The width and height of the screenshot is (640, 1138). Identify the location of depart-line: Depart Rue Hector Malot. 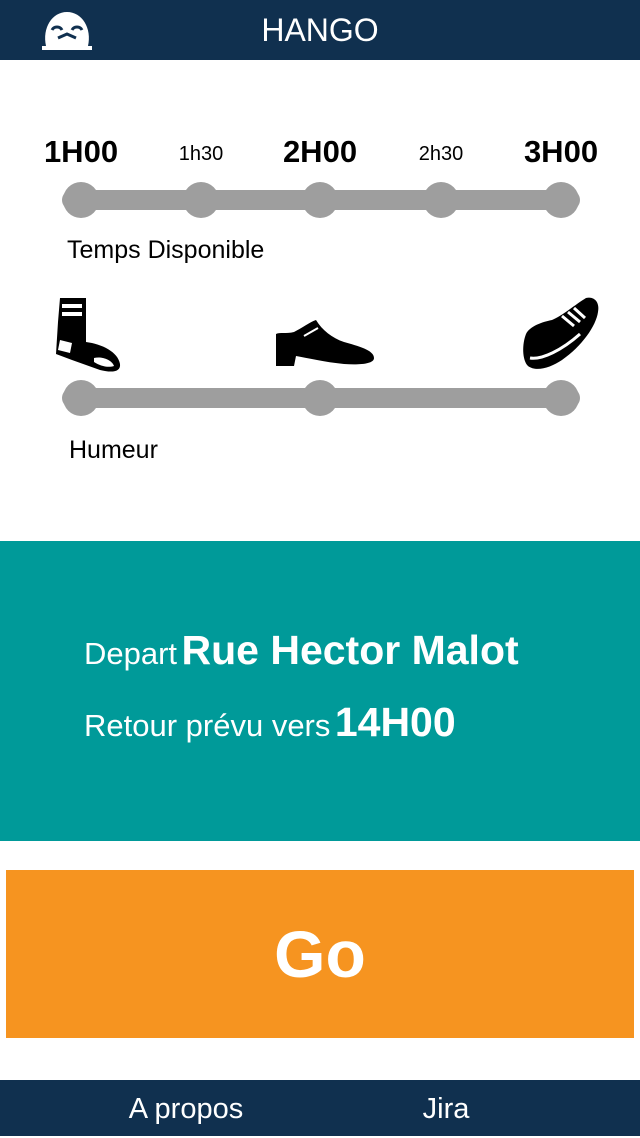
(301, 650).